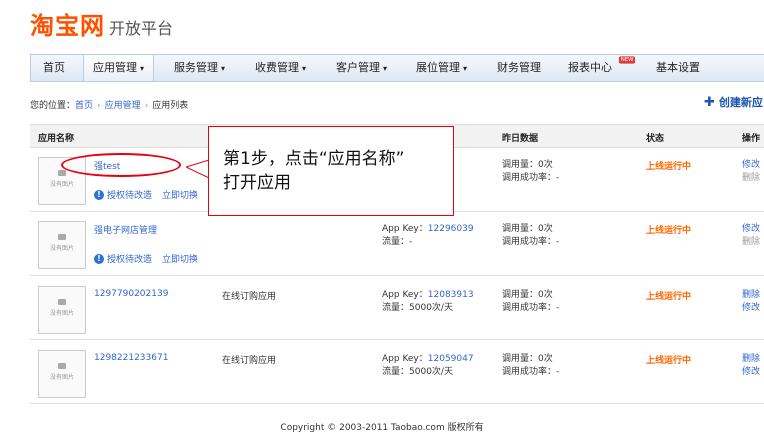 The height and width of the screenshot is (442, 764). What do you see at coordinates (54, 68) in the screenshot?
I see `nav-home: 首页` at bounding box center [54, 68].